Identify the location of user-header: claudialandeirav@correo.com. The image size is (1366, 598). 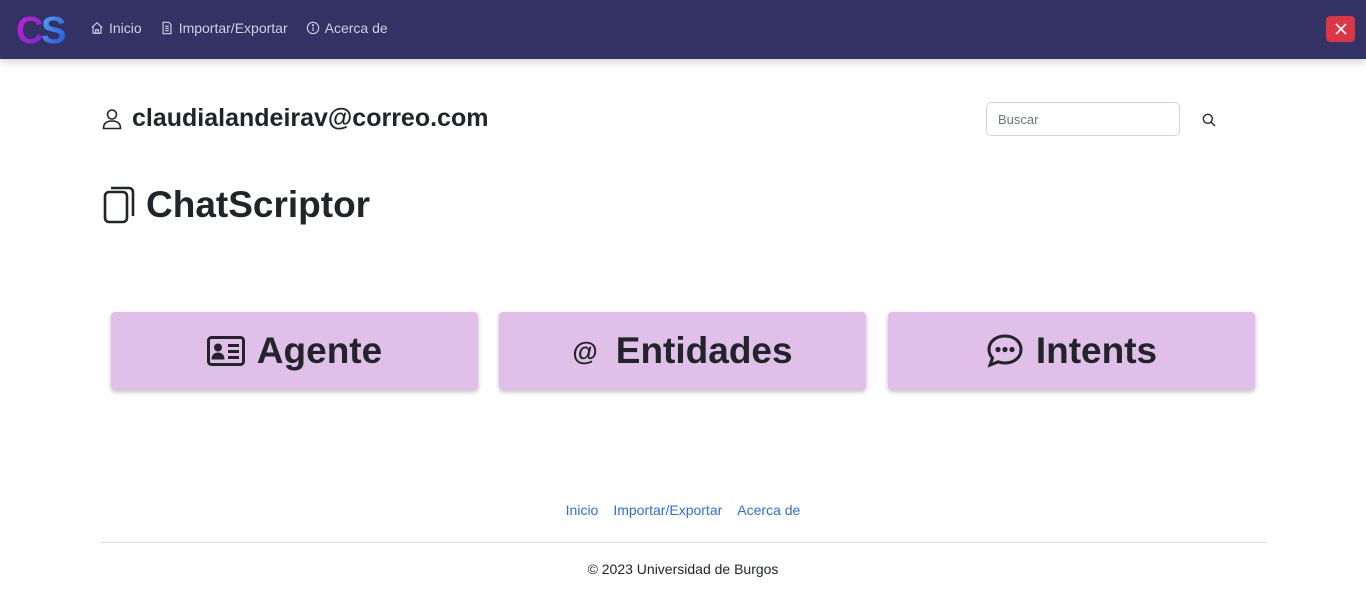
(295, 118).